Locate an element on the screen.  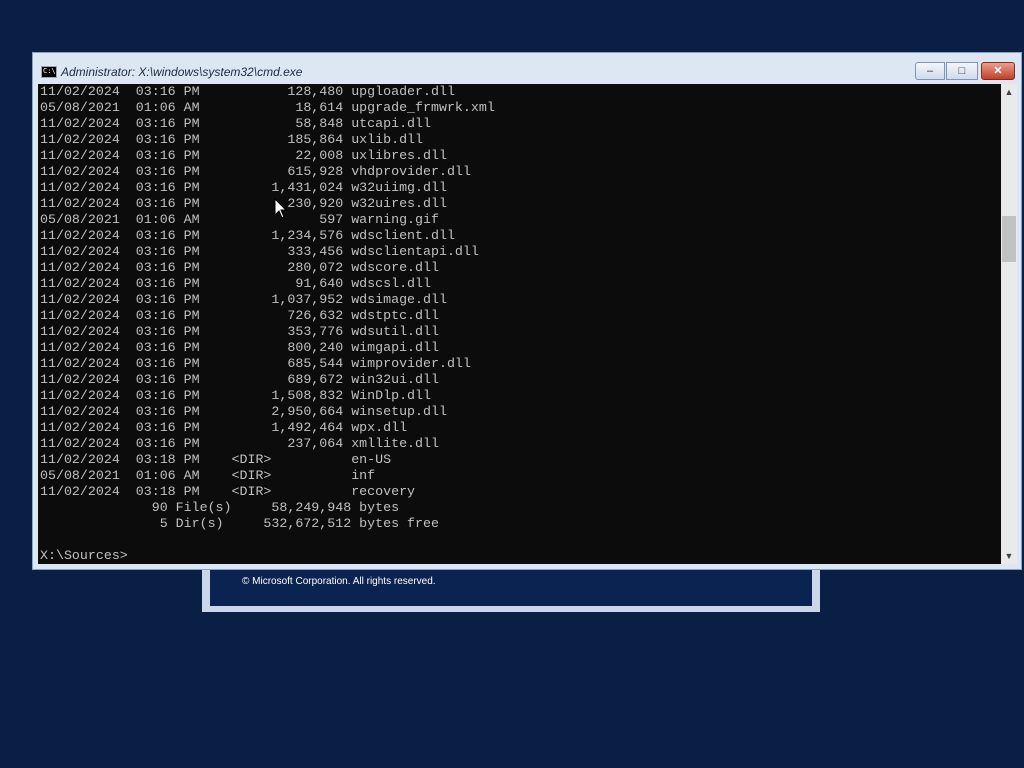
console-line: 11/02/2024 03:16 PM 237,064 xmllite.dll is located at coordinates (239, 443).